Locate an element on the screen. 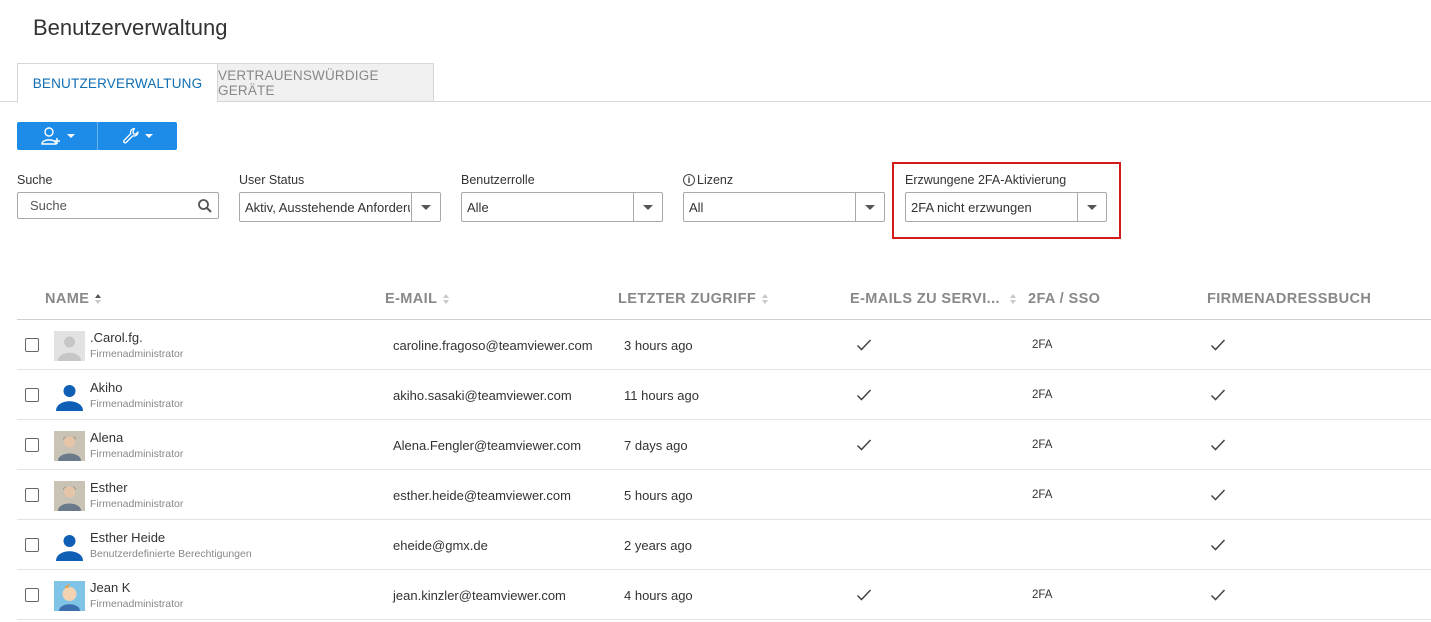  info-icon: i is located at coordinates (689, 180).